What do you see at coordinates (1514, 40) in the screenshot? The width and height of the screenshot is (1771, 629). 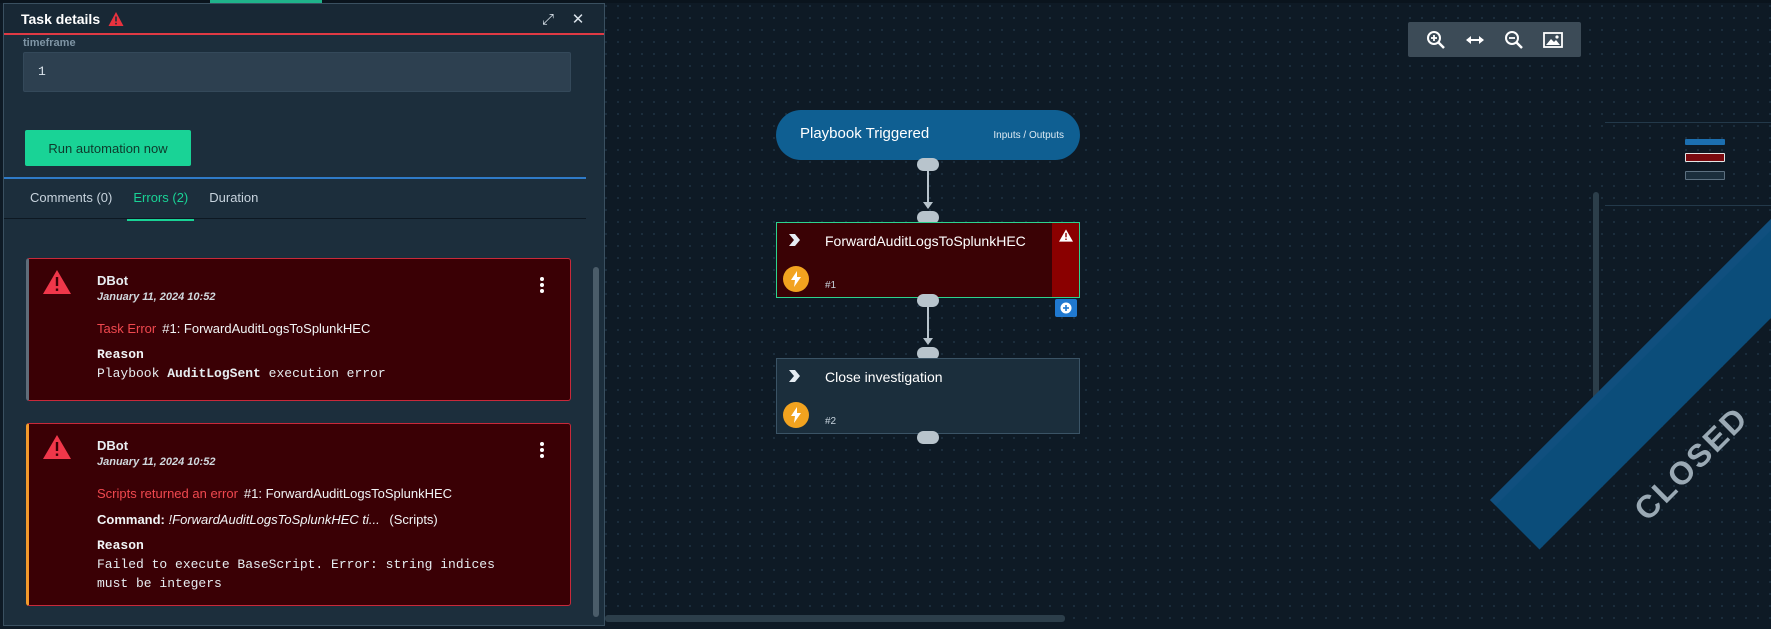 I see `zoom-out-icon` at bounding box center [1514, 40].